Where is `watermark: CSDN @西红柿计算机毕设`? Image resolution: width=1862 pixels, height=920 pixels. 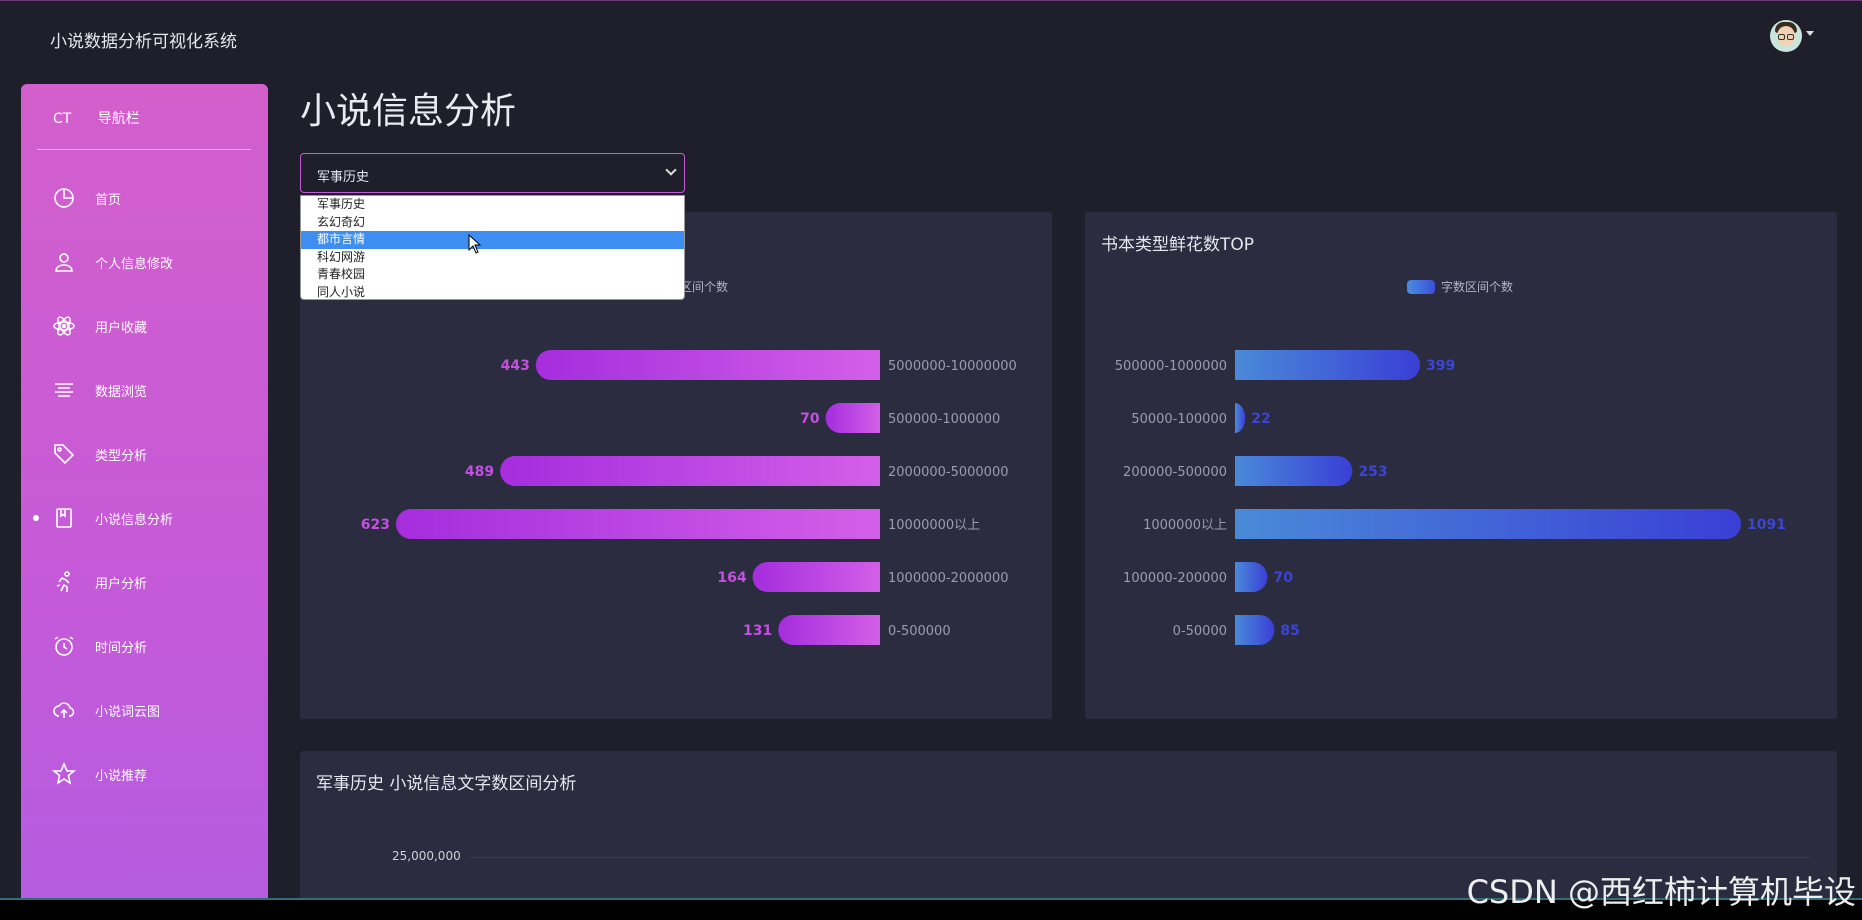
watermark: CSDN @西红柿计算机毕设 is located at coordinates (1661, 892).